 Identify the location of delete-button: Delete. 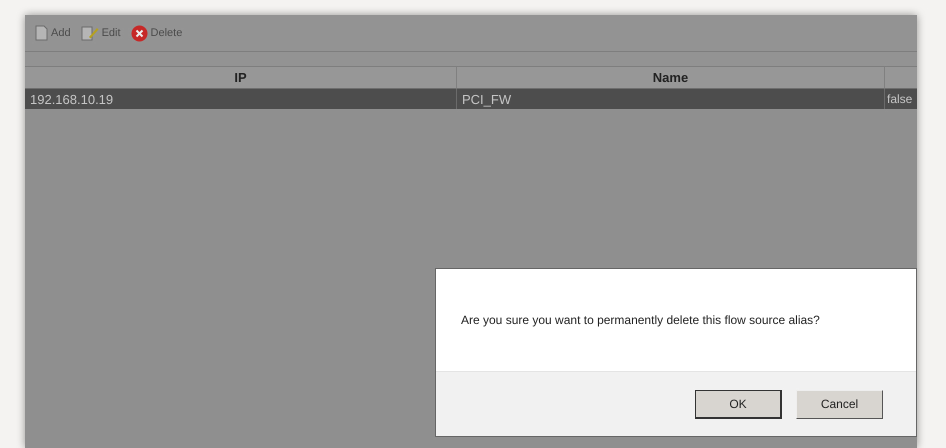
(156, 33).